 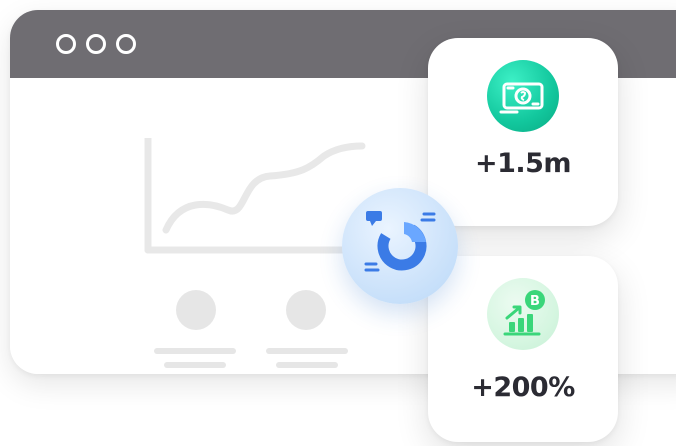 I want to click on stat-value: +200%, so click(x=523, y=387).